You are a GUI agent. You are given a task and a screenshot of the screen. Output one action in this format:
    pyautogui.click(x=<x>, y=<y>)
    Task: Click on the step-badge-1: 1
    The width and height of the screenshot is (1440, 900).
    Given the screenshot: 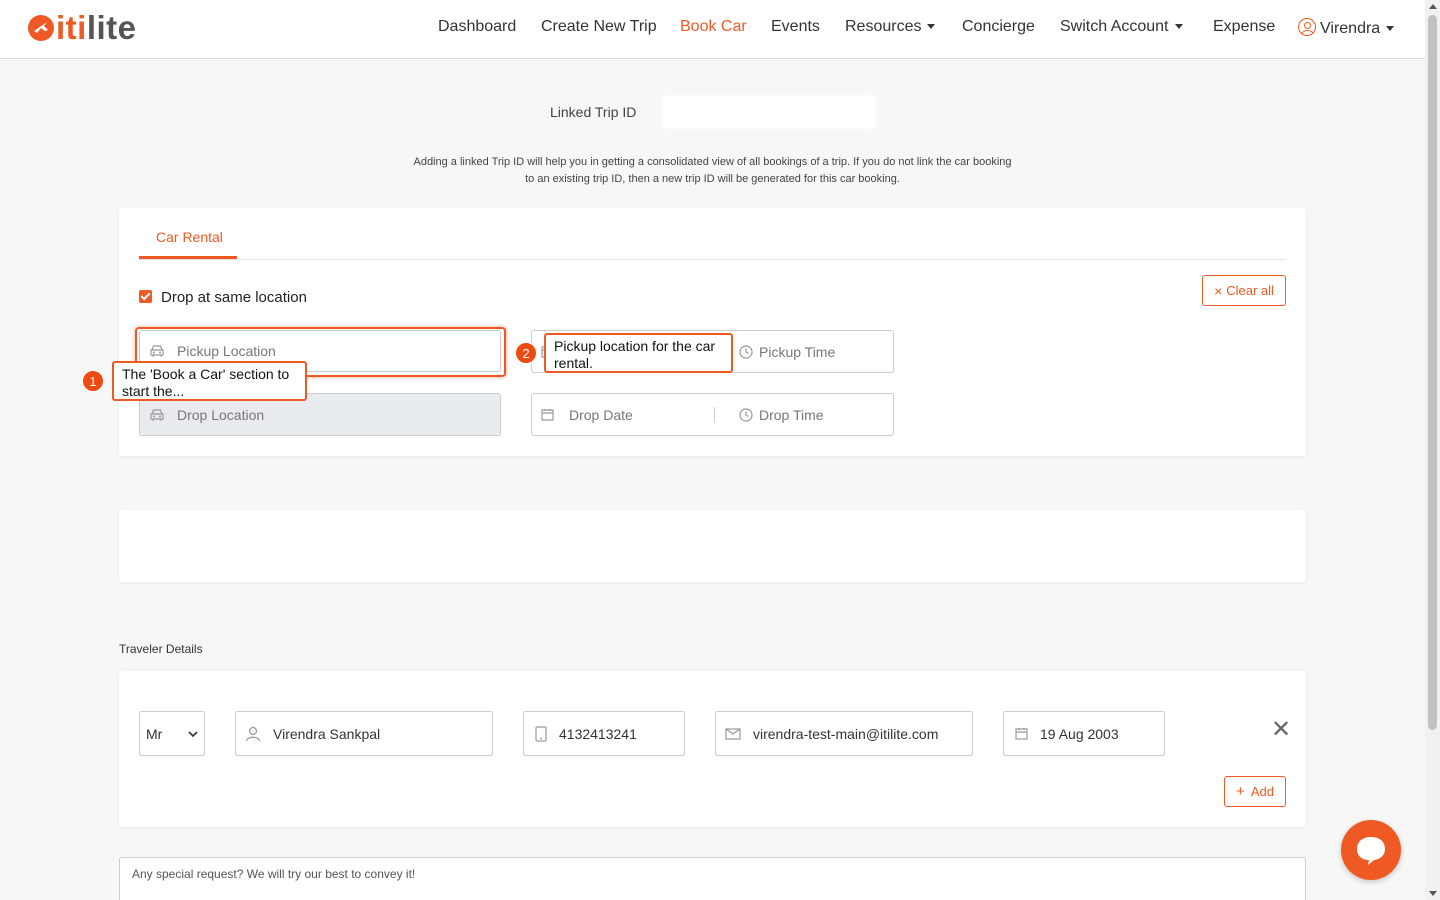 What is the action you would take?
    pyautogui.click(x=93, y=381)
    